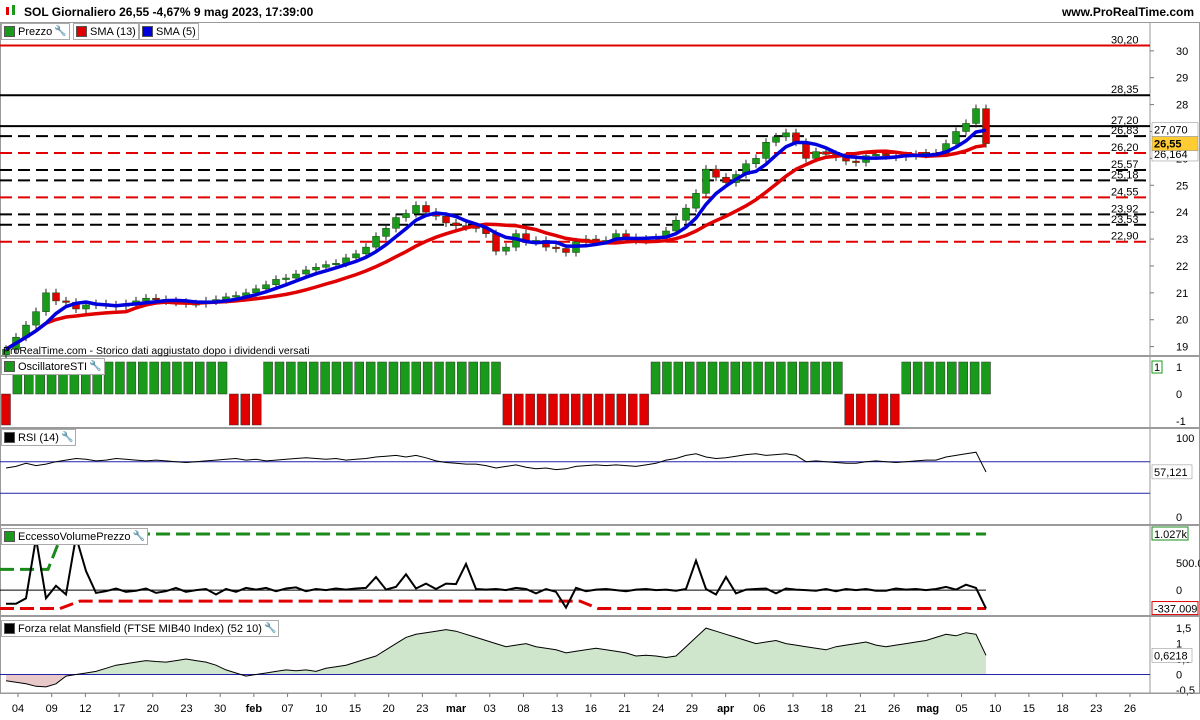 This screenshot has height=720, width=1200. What do you see at coordinates (52, 709) in the screenshot?
I see `x-tick-label: 09` at bounding box center [52, 709].